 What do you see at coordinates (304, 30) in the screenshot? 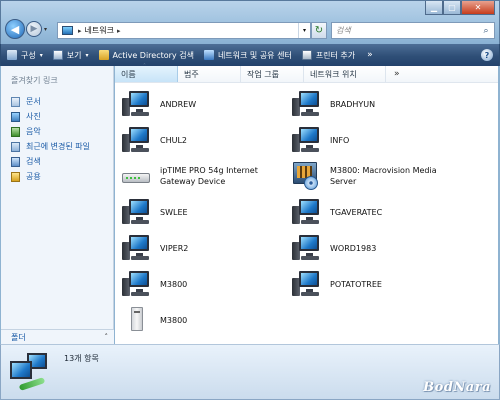
I see `address-dropdown: ▾` at bounding box center [304, 30].